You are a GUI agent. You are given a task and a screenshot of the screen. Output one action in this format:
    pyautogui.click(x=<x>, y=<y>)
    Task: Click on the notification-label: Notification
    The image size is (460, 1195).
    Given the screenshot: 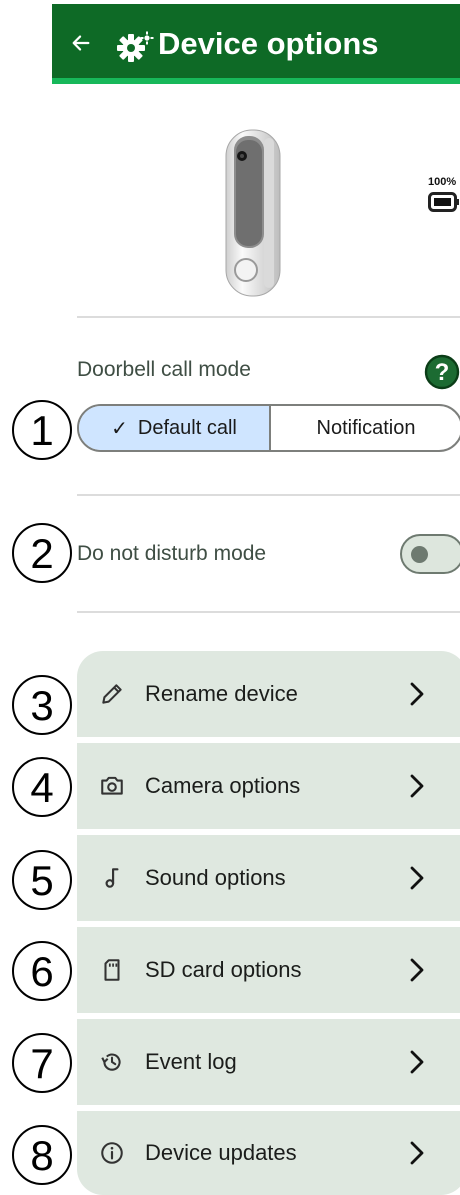 What is the action you would take?
    pyautogui.click(x=366, y=427)
    